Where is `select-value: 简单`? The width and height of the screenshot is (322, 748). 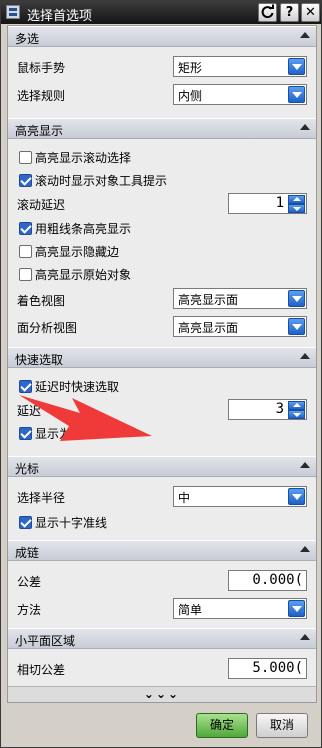
select-value: 简单 is located at coordinates (190, 610).